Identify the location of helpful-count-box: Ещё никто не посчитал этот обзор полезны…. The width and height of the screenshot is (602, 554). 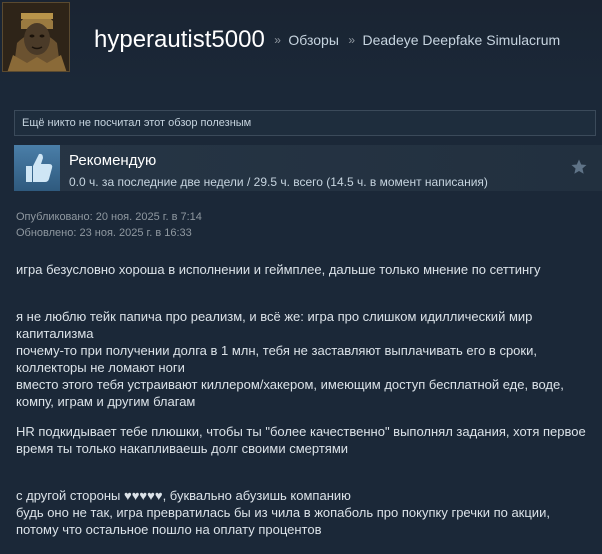
(305, 123).